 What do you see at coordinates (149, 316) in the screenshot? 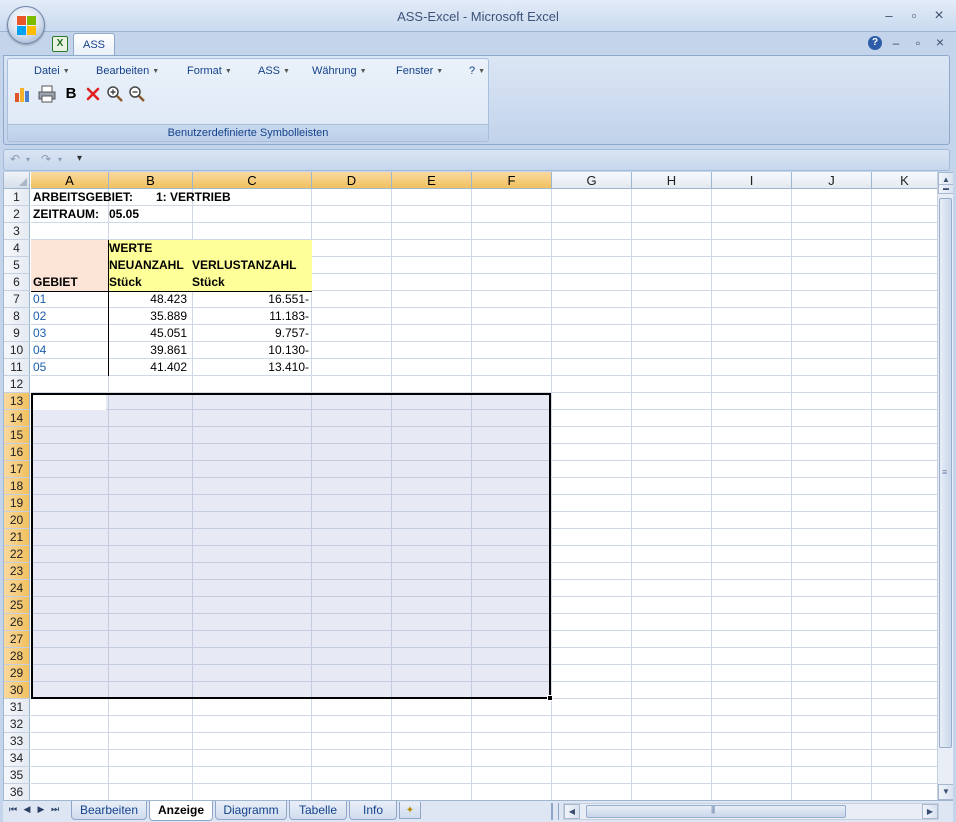
I see `neuanzahl-cell: 35.889` at bounding box center [149, 316].